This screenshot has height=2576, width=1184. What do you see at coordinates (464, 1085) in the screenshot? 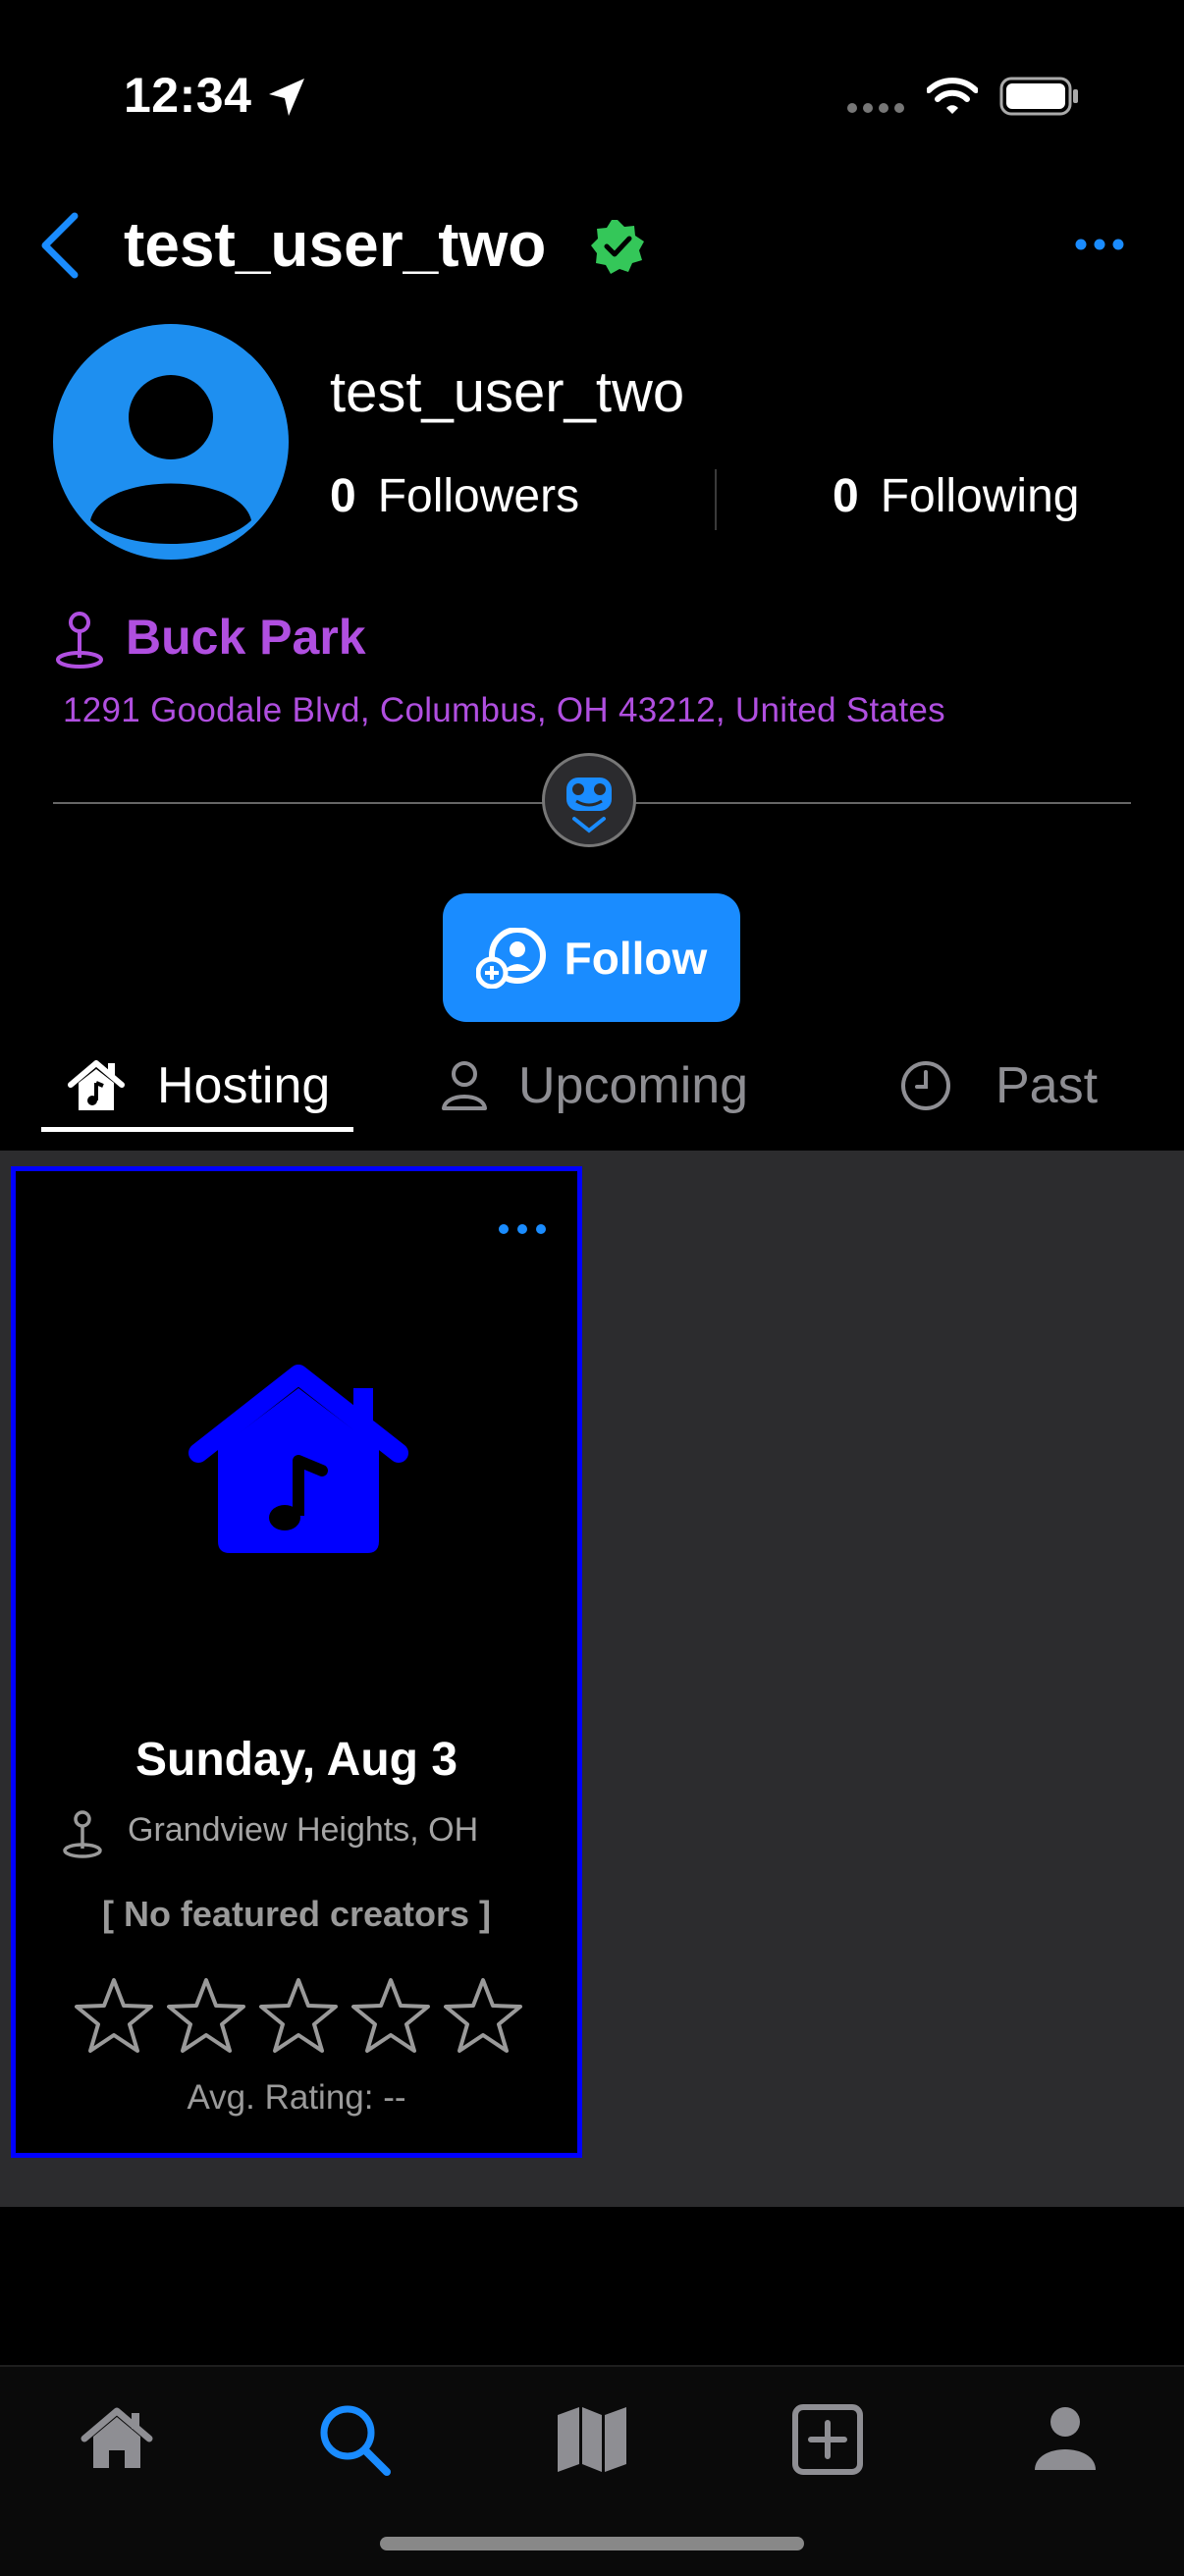
I see `person-icon` at bounding box center [464, 1085].